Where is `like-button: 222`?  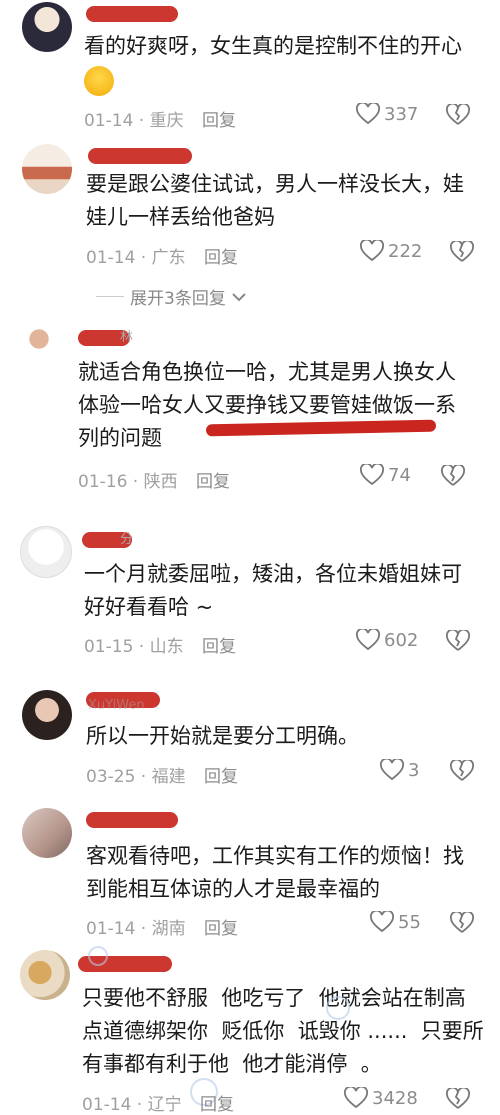
like-button: 222 is located at coordinates (391, 251).